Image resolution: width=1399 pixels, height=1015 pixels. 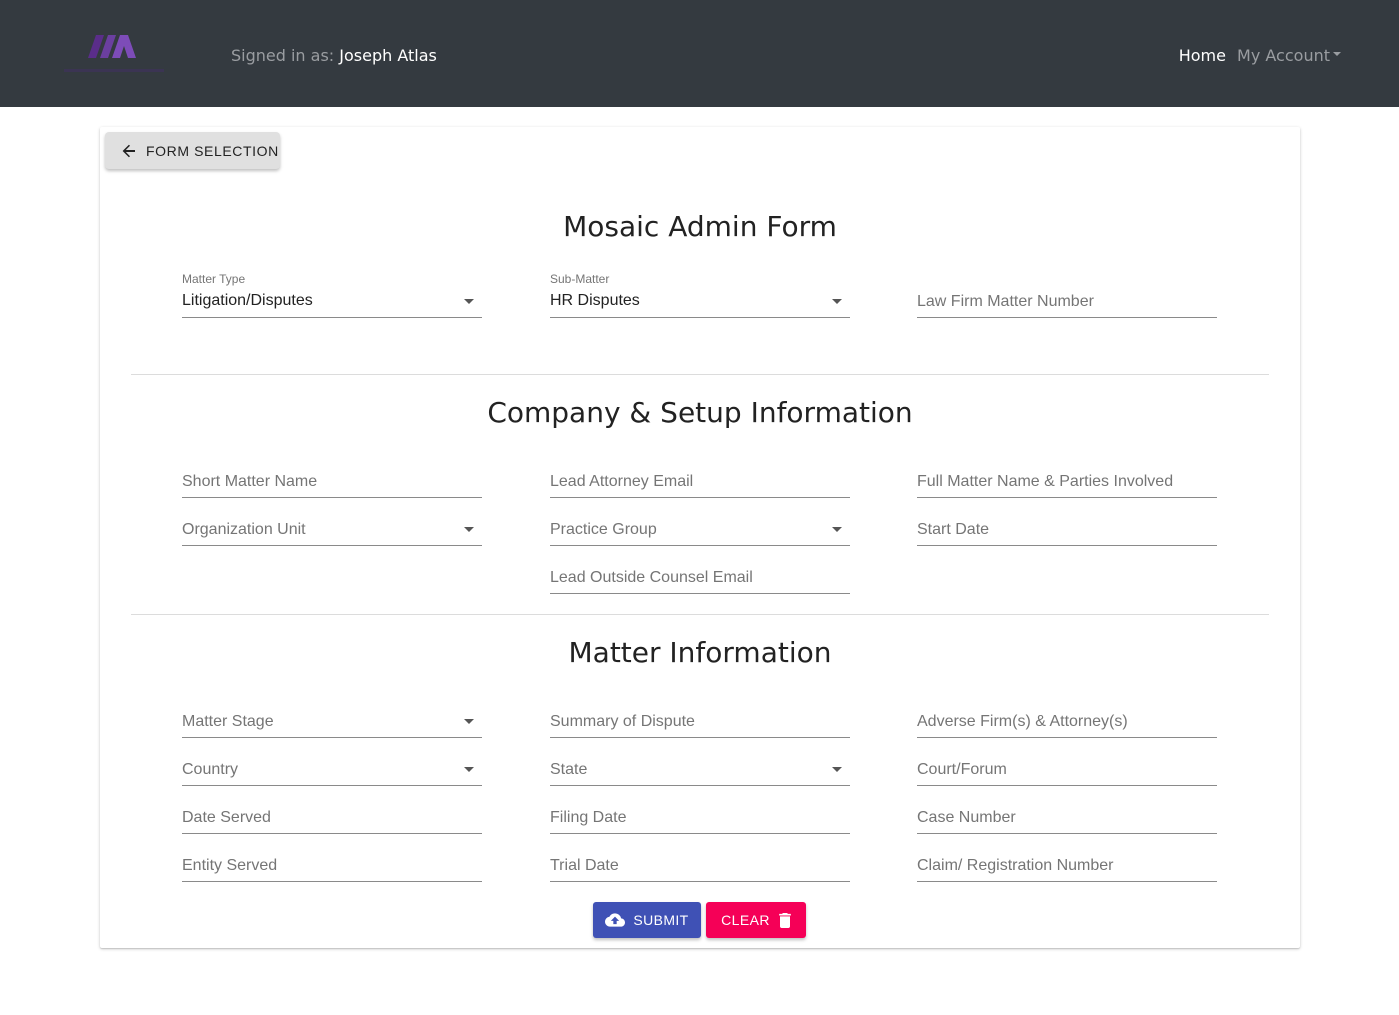 I want to click on matter-type-select: Matter Type Litigation/Disputes, so click(x=332, y=295).